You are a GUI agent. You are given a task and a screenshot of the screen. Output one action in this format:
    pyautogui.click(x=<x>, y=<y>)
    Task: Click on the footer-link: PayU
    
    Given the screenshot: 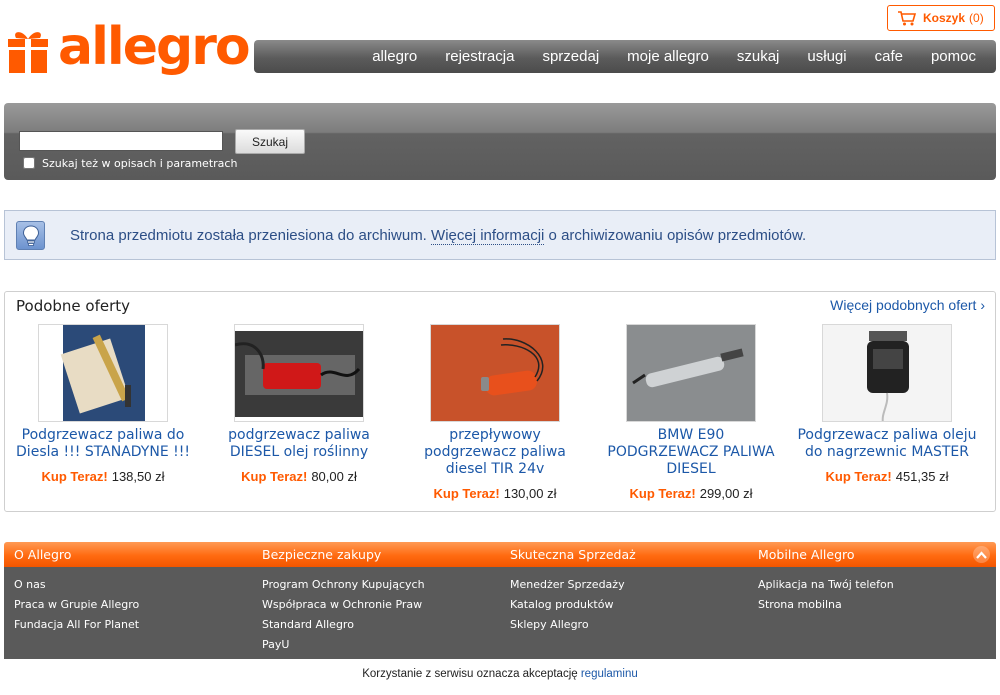 What is the action you would take?
    pyautogui.click(x=343, y=645)
    